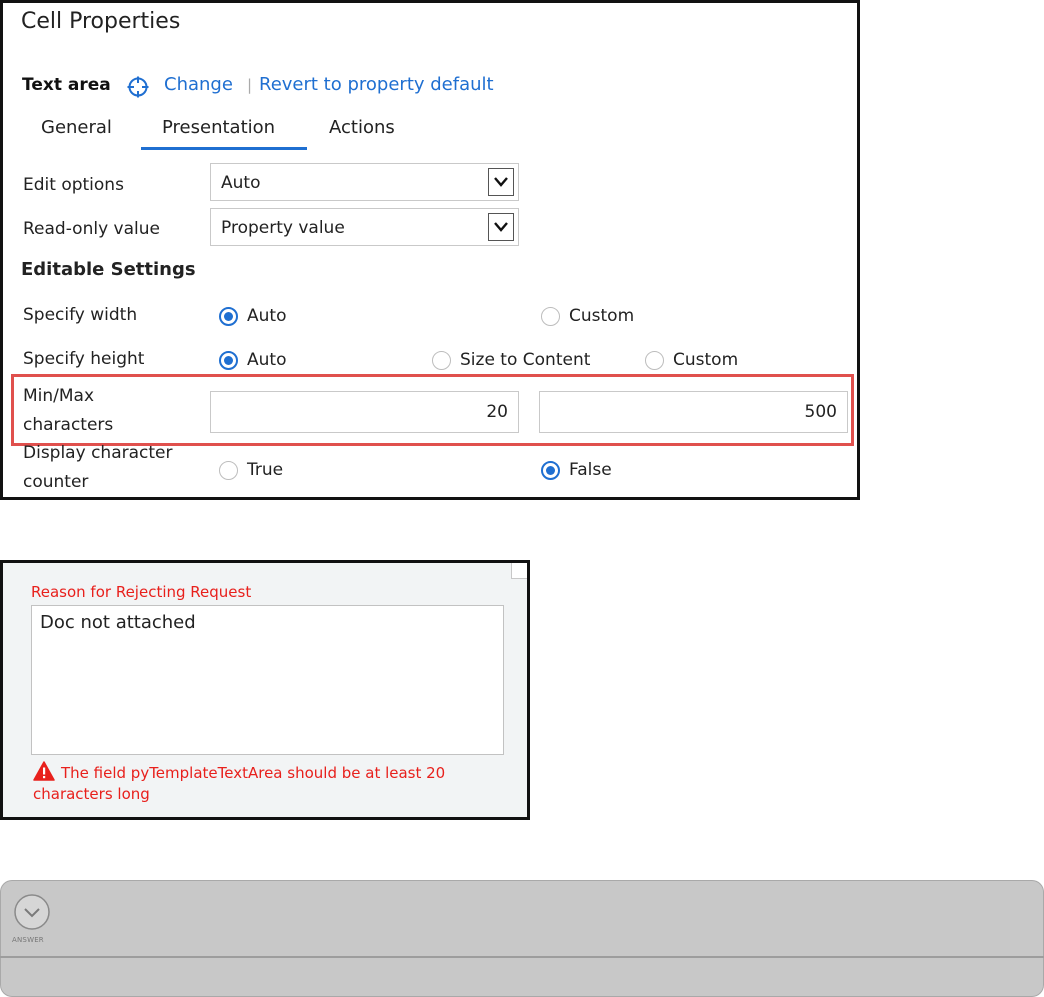  I want to click on answer-label: ANSWER, so click(28, 940).